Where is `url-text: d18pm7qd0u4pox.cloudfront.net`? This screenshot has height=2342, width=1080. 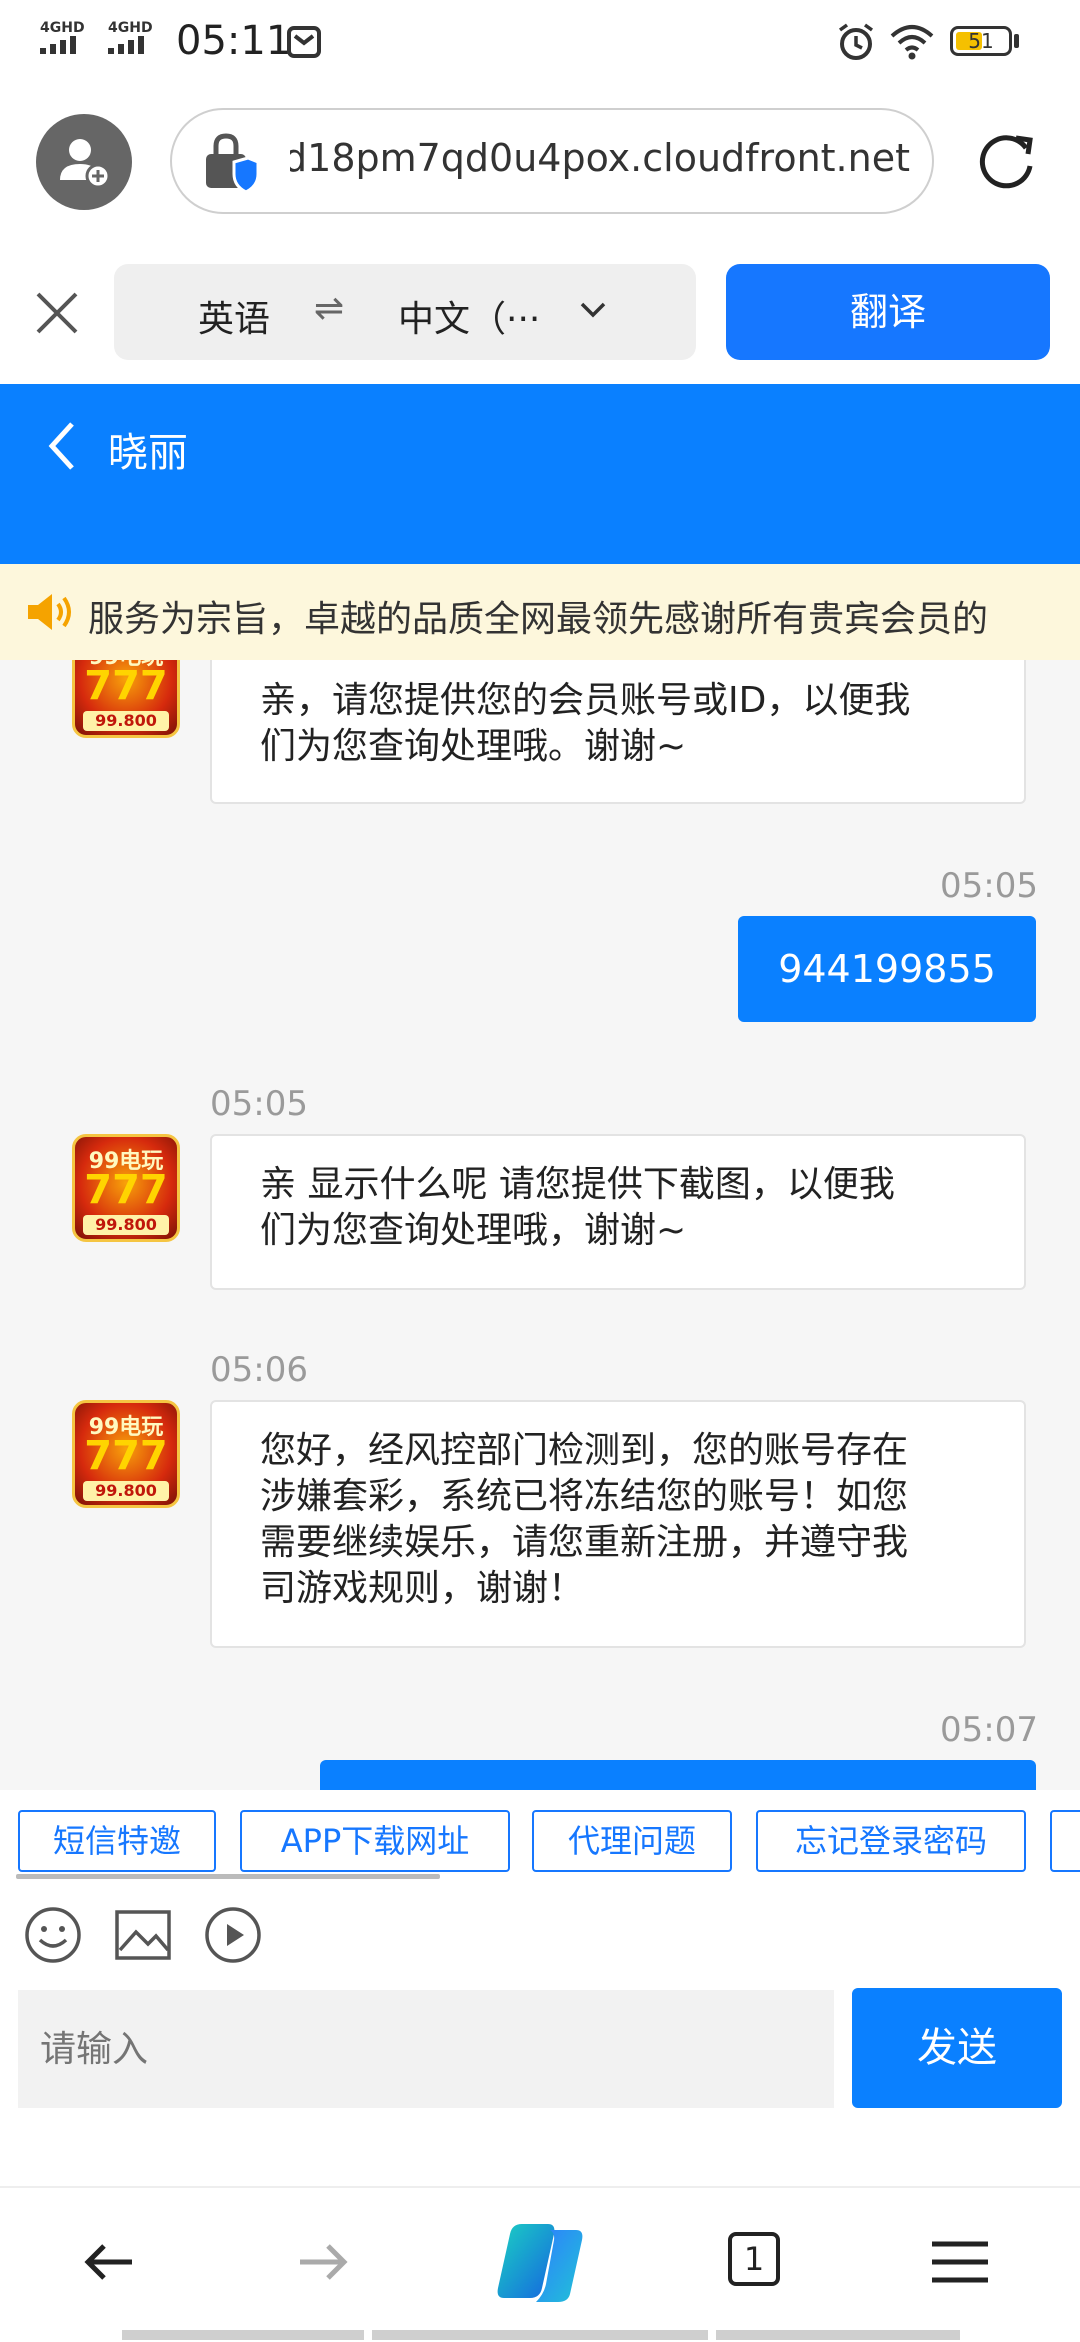 url-text: d18pm7qd0u4pox.cloudfront.net is located at coordinates (600, 158).